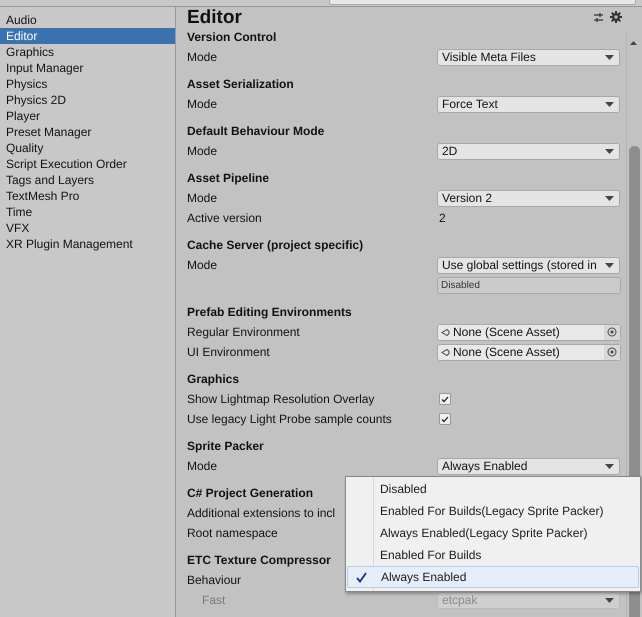 Image resolution: width=642 pixels, height=617 pixels. I want to click on section-header: Prefab Editing Environments, so click(269, 312).